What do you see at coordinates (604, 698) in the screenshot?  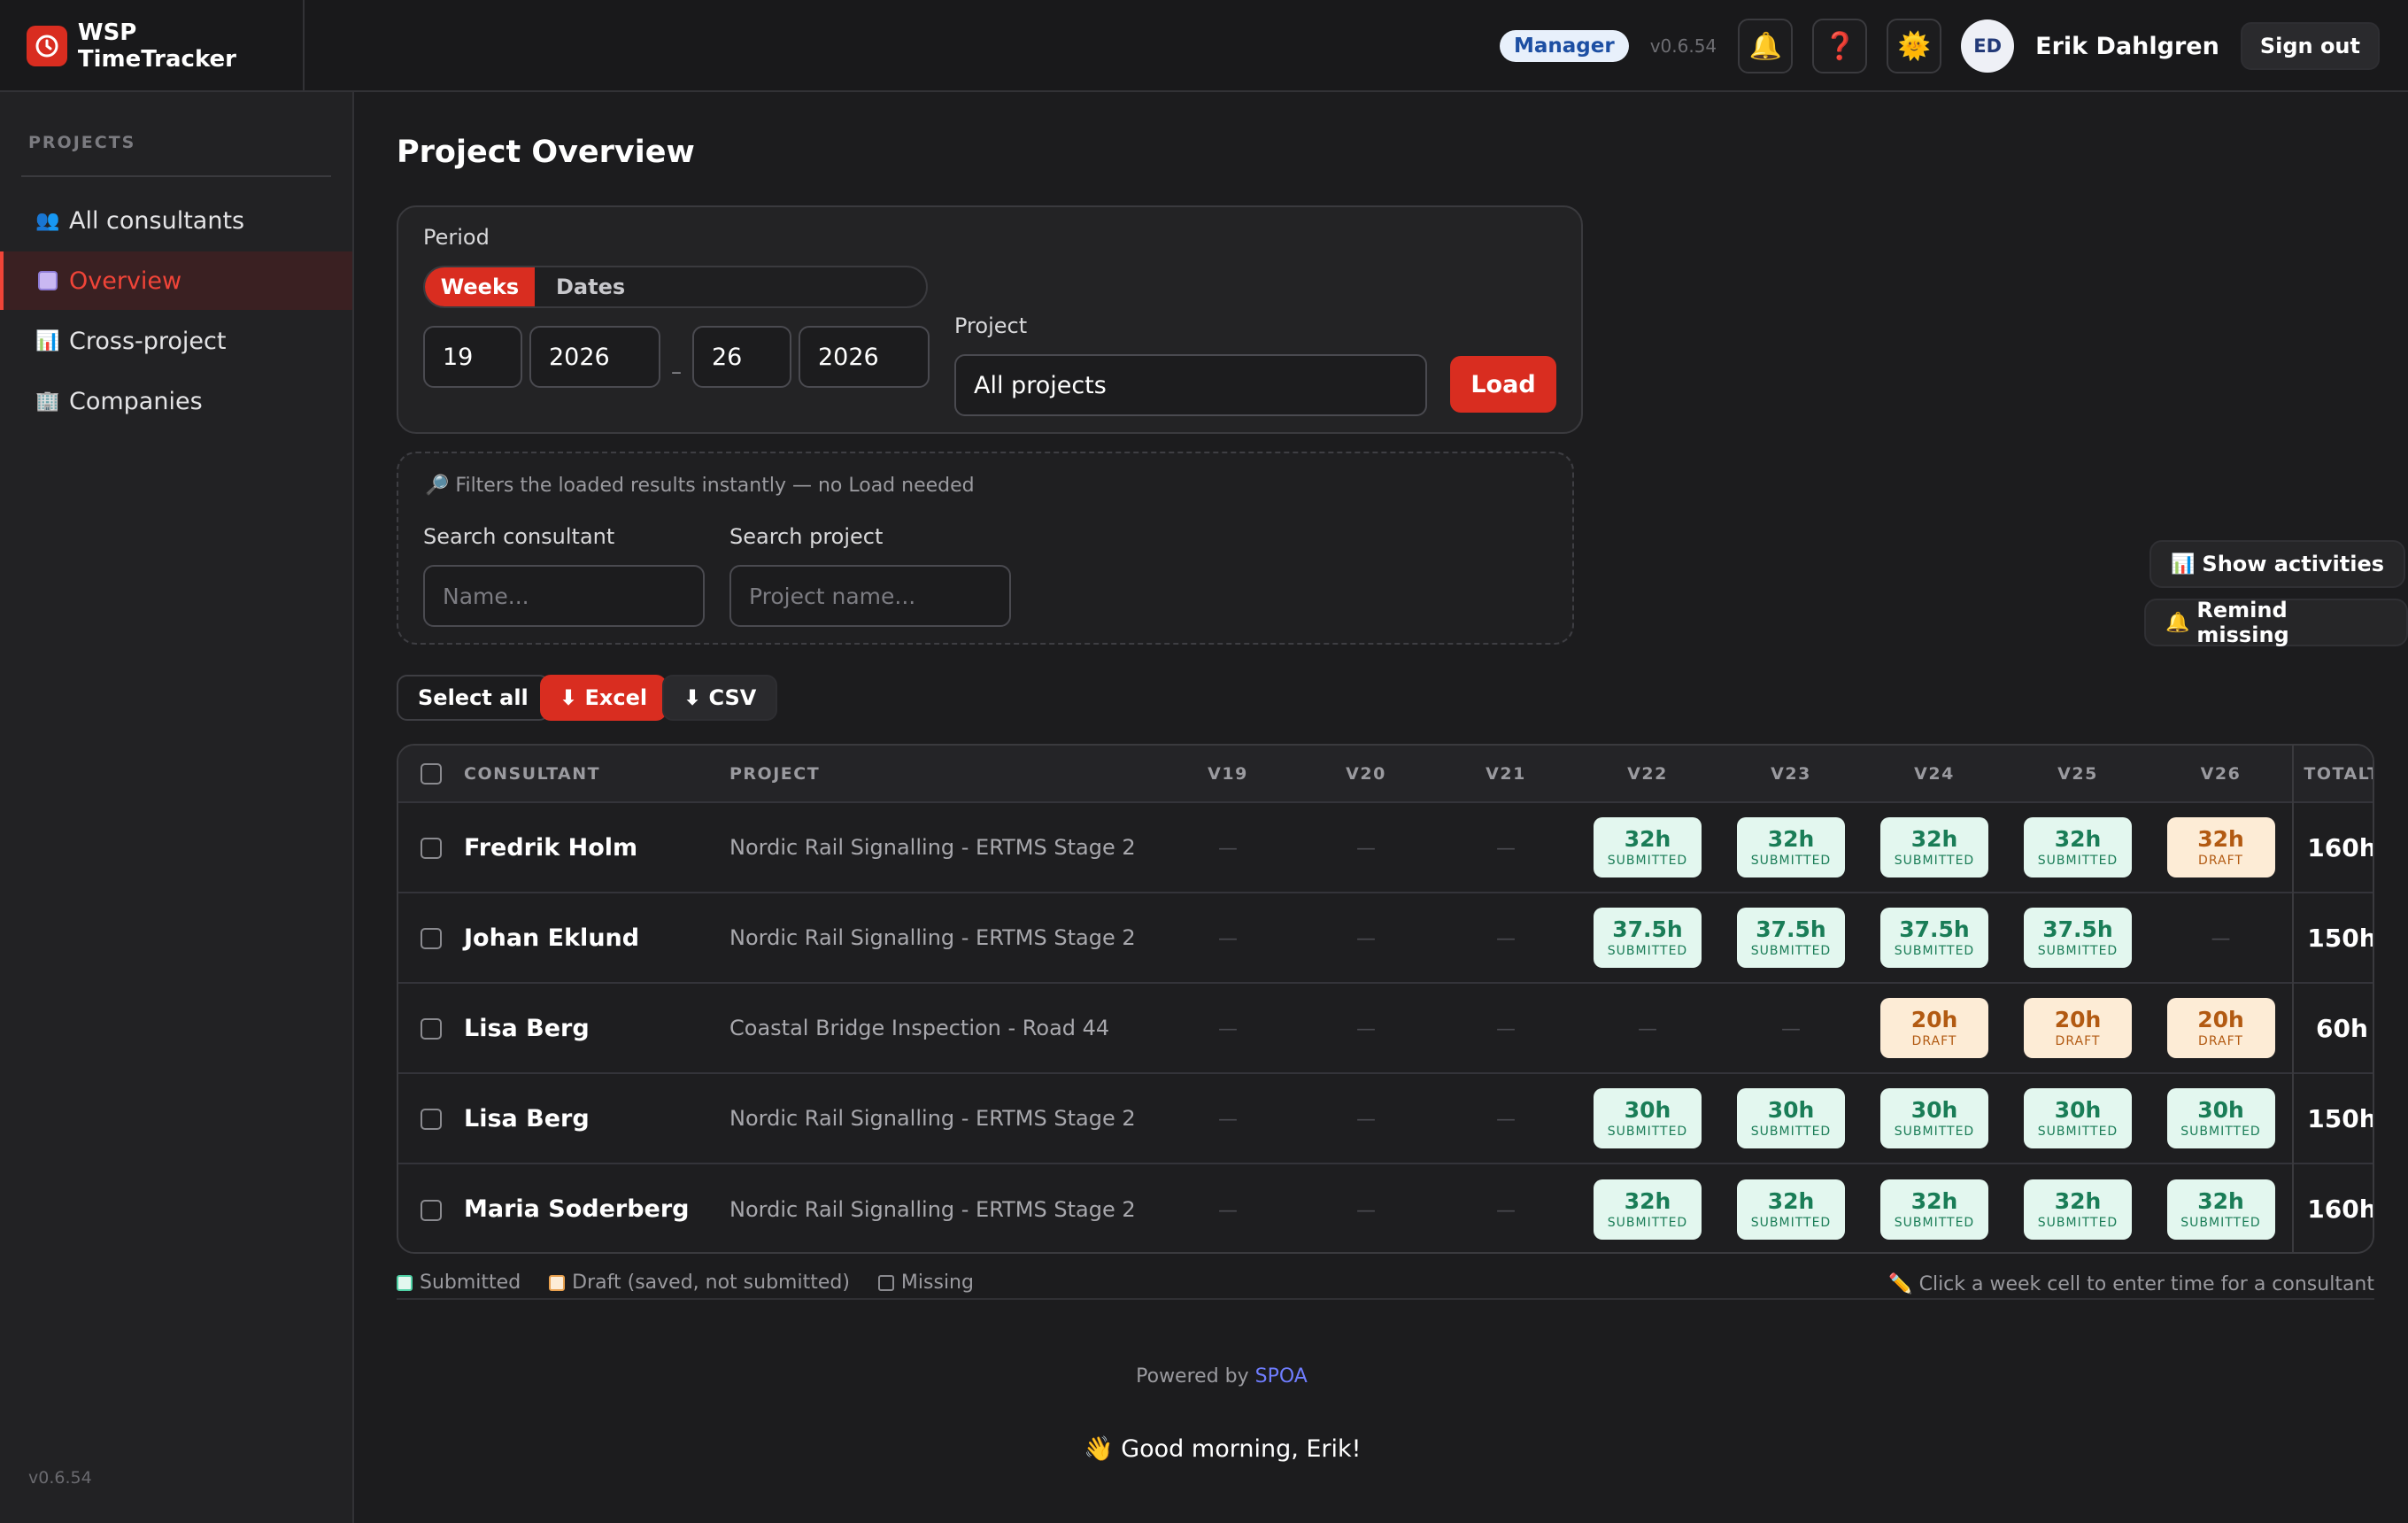 I see `export-excel-button: ⬇ Excel` at bounding box center [604, 698].